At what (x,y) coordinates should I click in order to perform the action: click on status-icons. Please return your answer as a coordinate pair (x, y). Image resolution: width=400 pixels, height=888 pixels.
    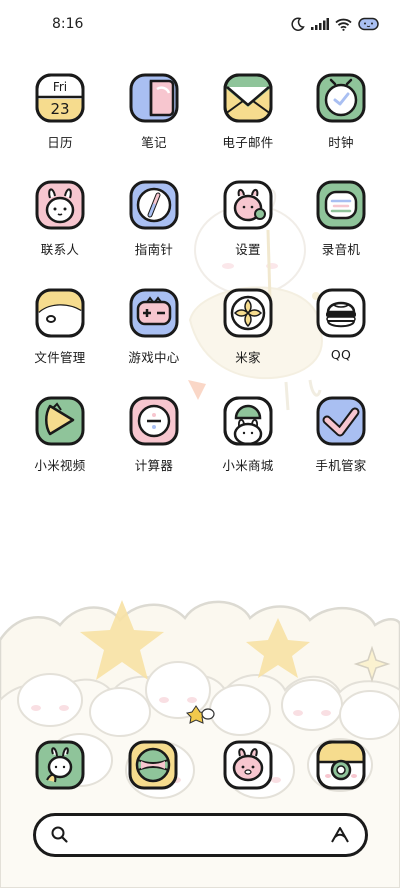
    Looking at the image, I should click on (335, 24).